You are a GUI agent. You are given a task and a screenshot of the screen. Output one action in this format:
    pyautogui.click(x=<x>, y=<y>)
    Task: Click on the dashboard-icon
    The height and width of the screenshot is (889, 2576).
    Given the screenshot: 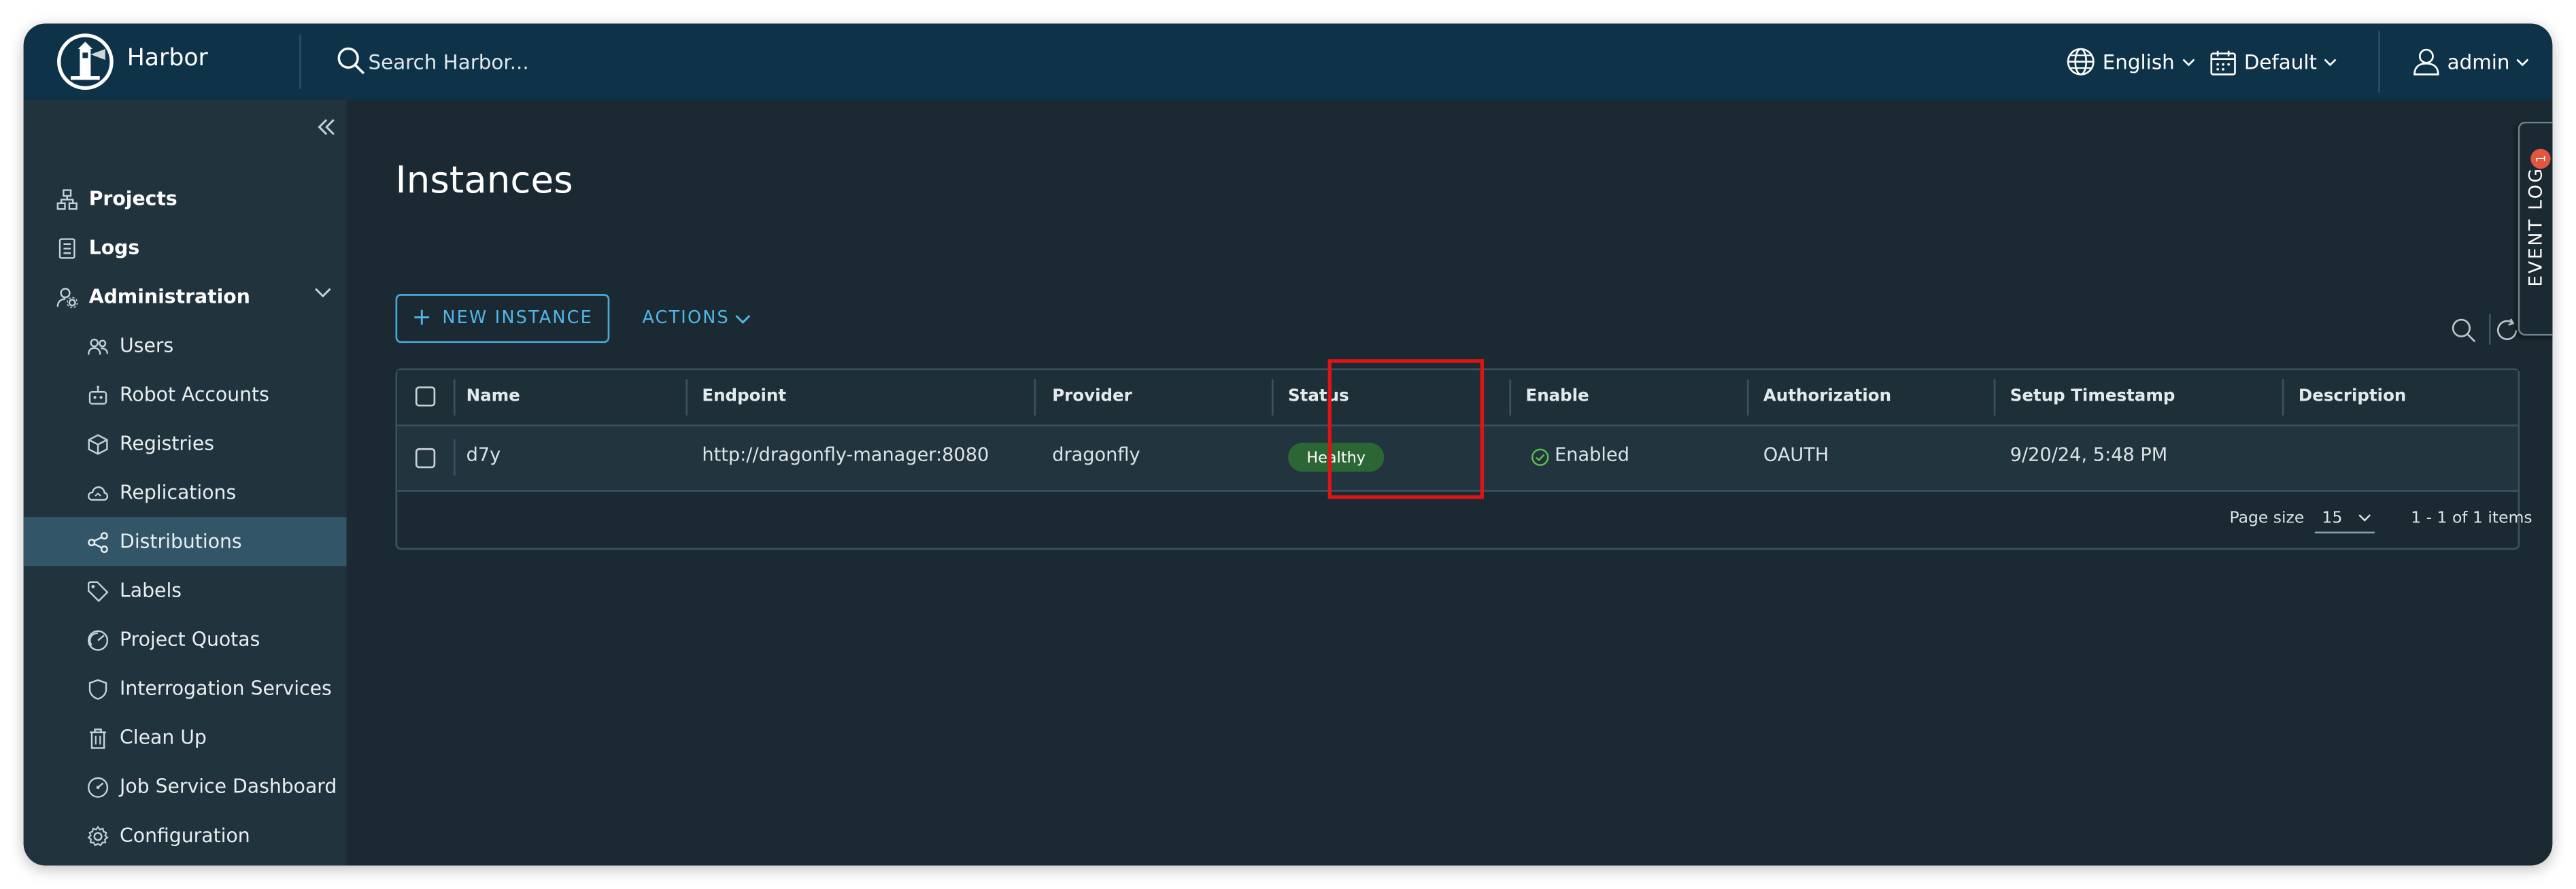 What is the action you would take?
    pyautogui.click(x=98, y=786)
    